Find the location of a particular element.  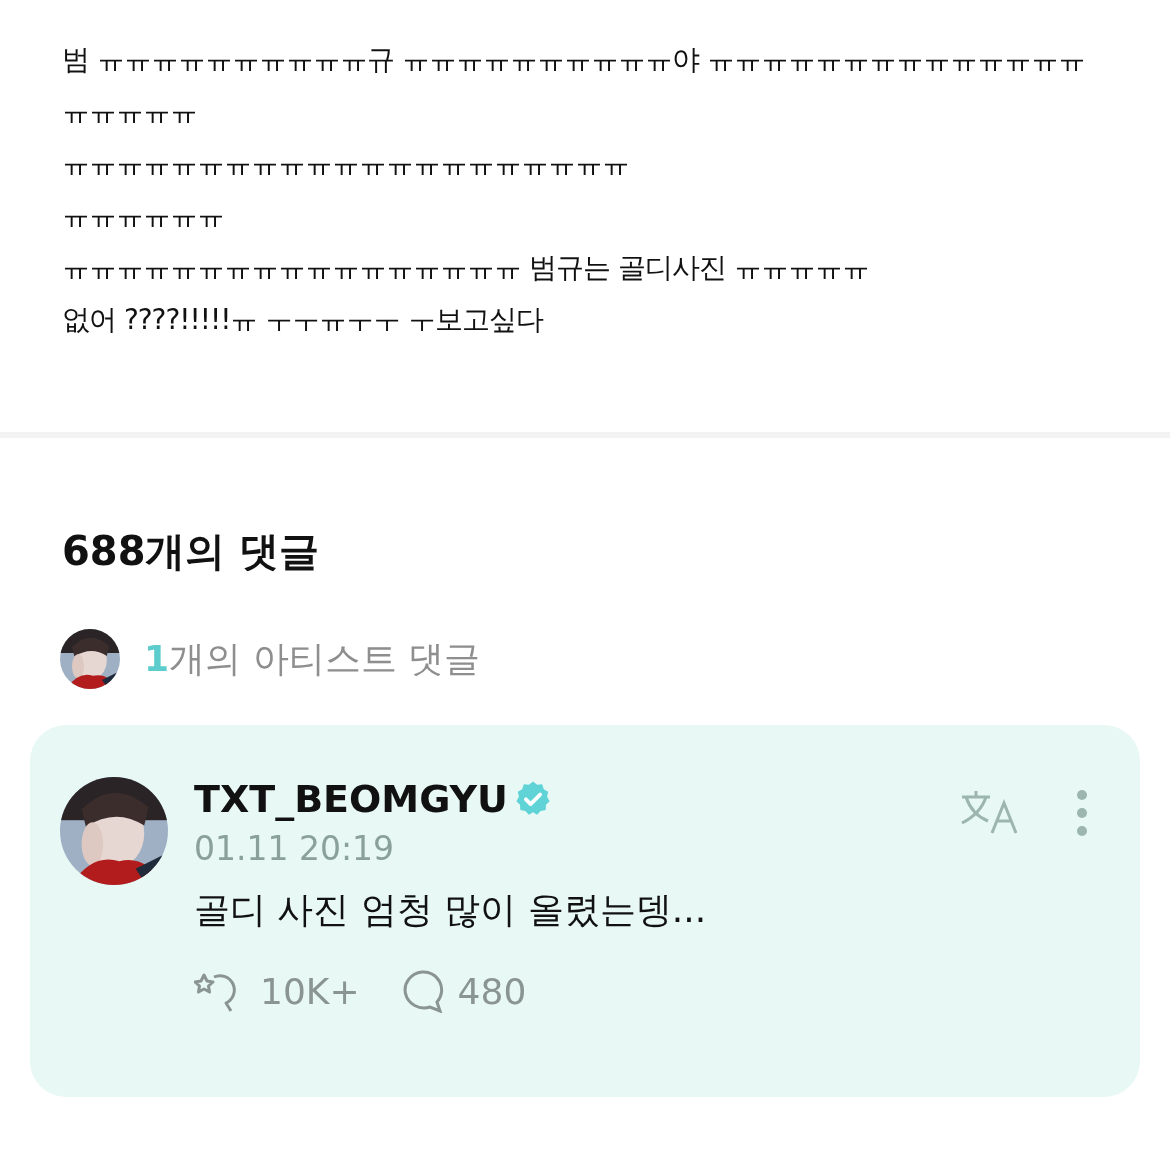

more-options-icon is located at coordinates (1082, 813).